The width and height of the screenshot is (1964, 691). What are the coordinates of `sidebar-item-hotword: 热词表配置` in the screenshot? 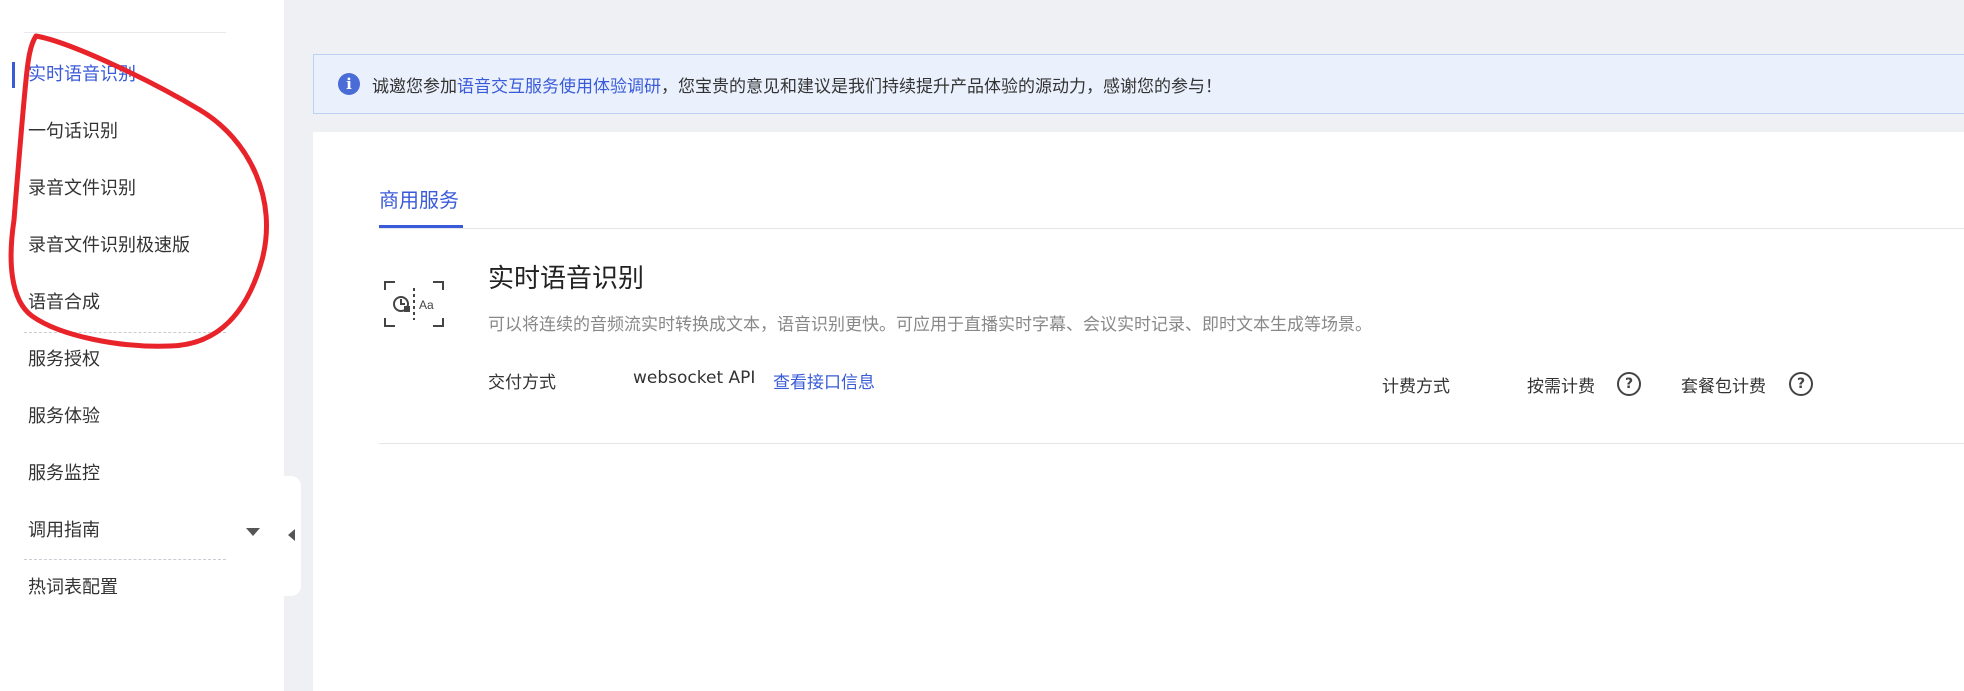 It's located at (73, 588).